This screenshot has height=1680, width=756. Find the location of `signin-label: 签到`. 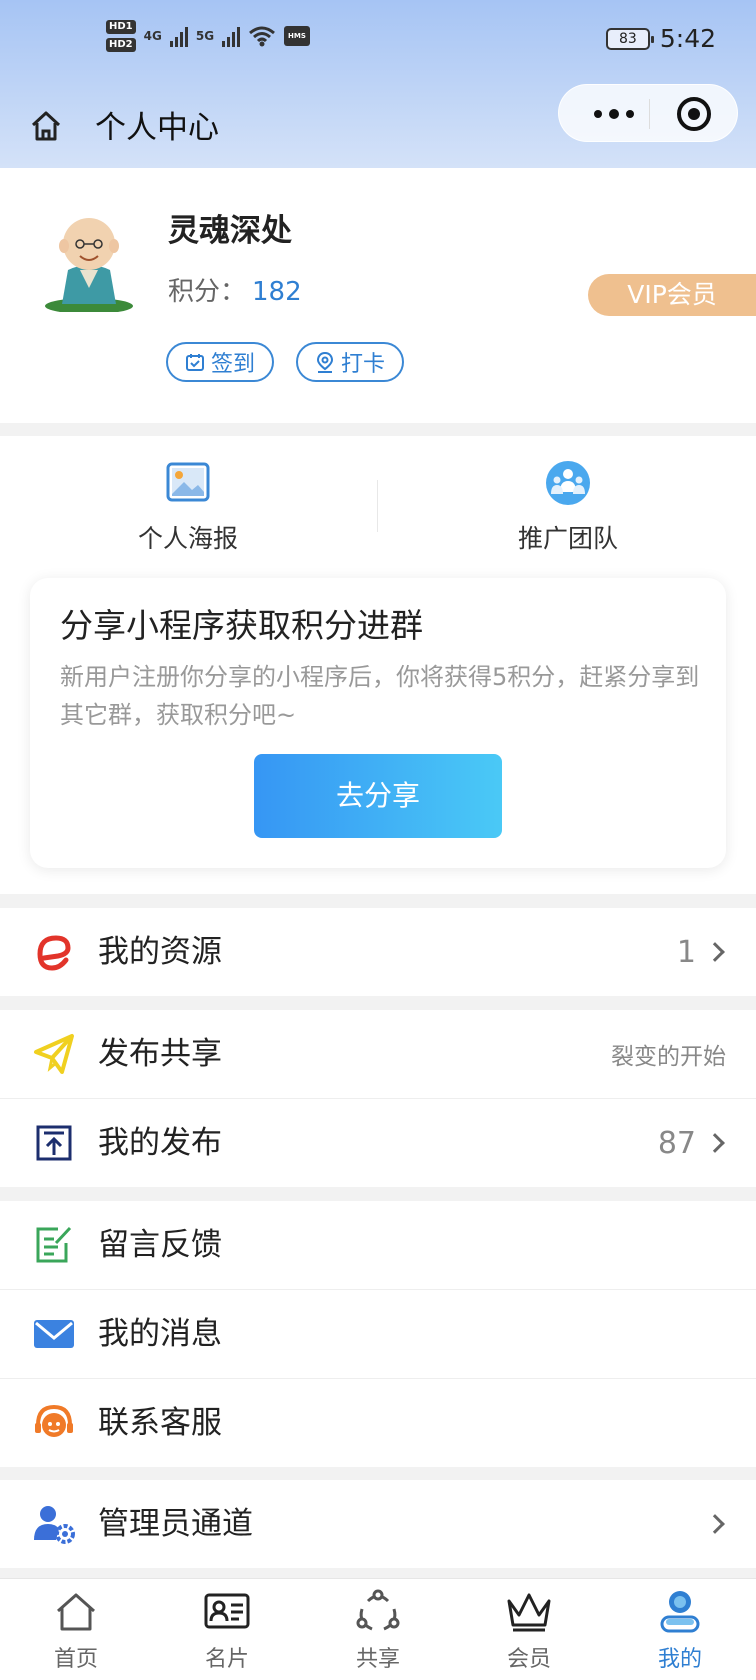

signin-label: 签到 is located at coordinates (232, 364).